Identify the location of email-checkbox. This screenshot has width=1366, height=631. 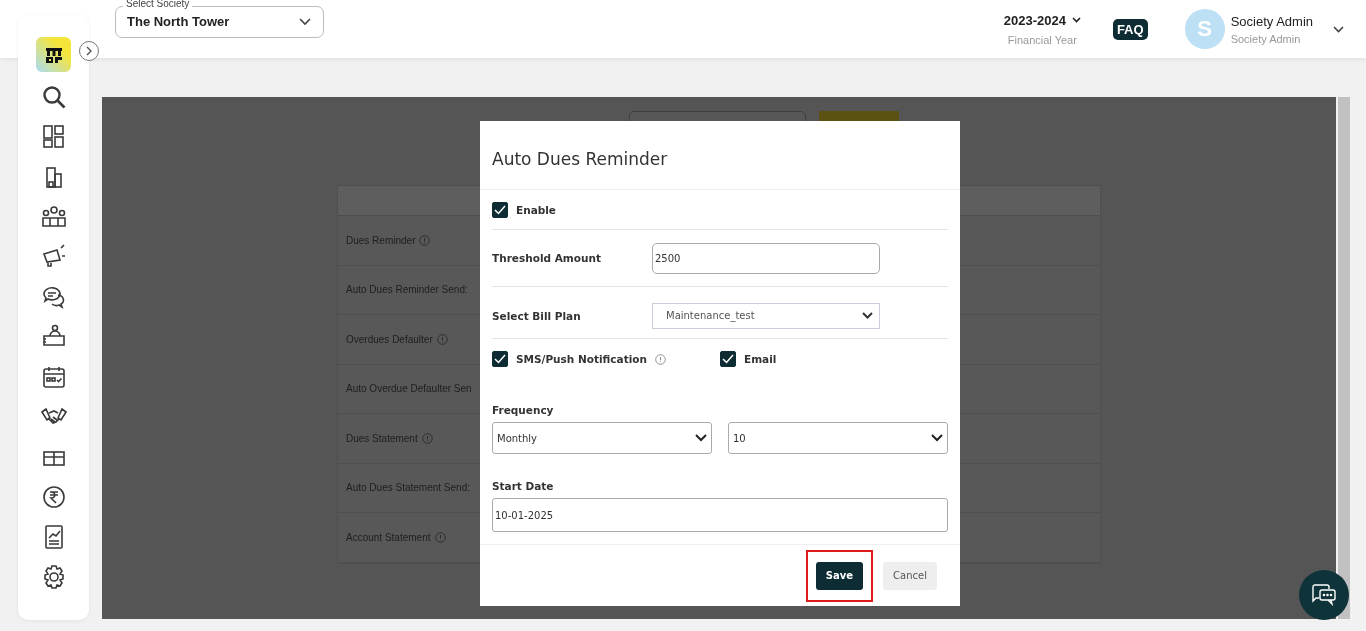
(728, 359).